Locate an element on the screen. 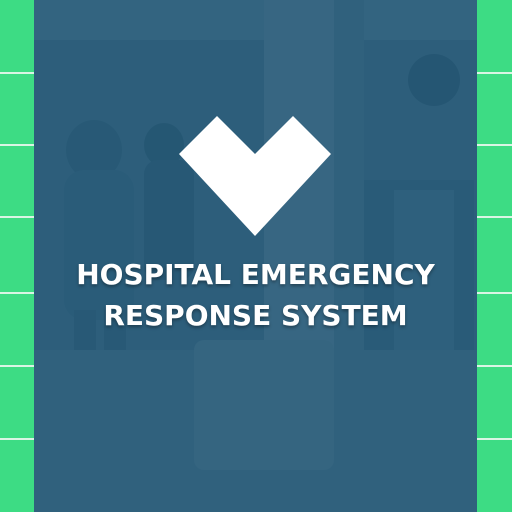 Image resolution: width=512 pixels, height=512 pixels. app-title-line1: HOSPITAL EMERGENCY is located at coordinates (255, 274).